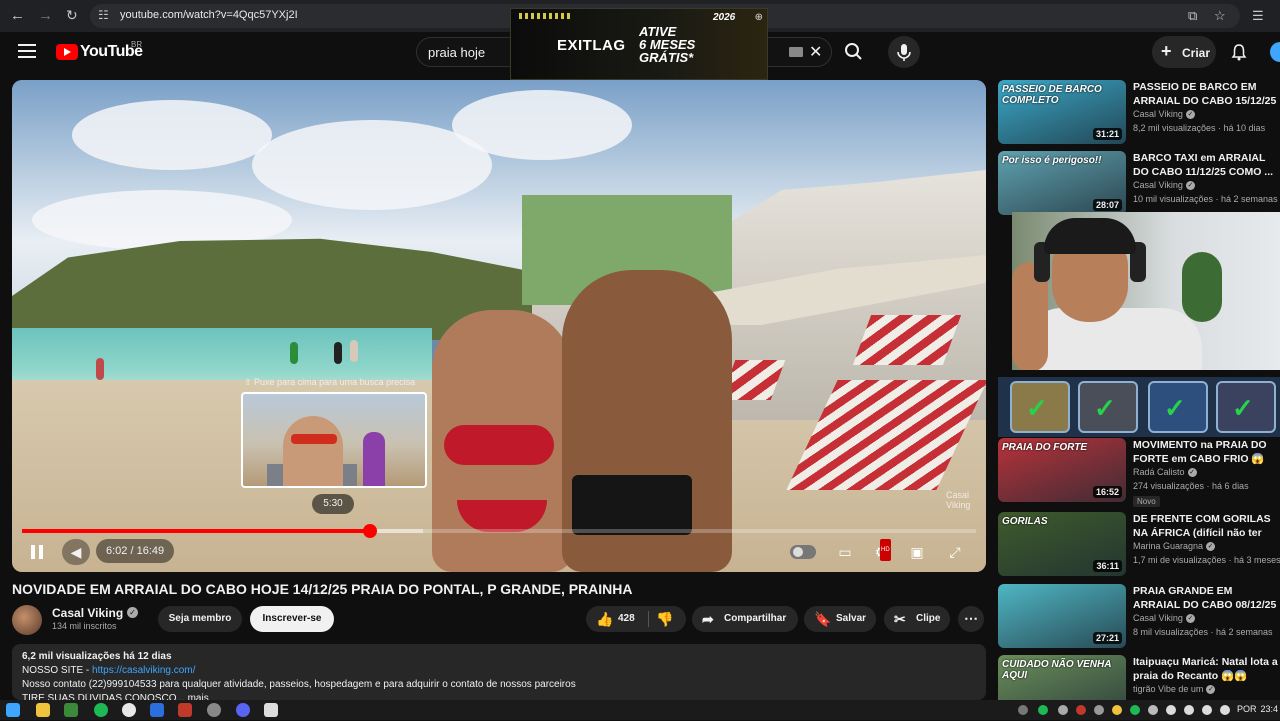 The image size is (1280, 721). What do you see at coordinates (664, 619) in the screenshot?
I see `thumbs-down-icon: 👎` at bounding box center [664, 619].